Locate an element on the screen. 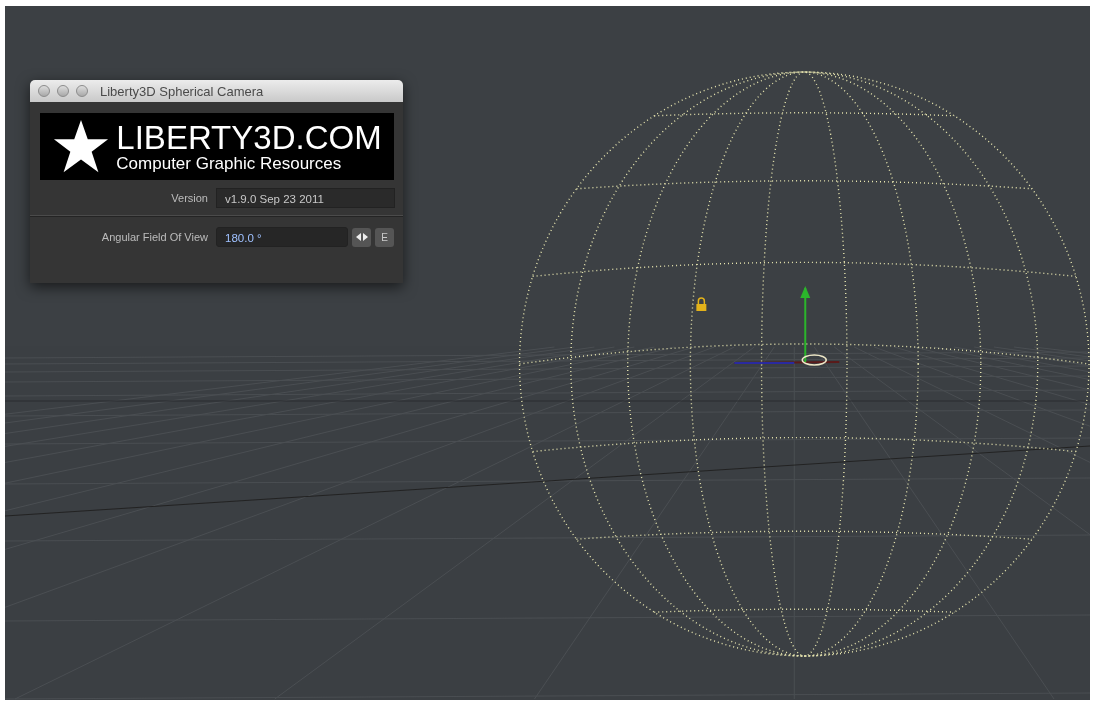 This screenshot has height=706, width=1097. logo-title: LIBERTY3D.COM is located at coordinates (249, 137).